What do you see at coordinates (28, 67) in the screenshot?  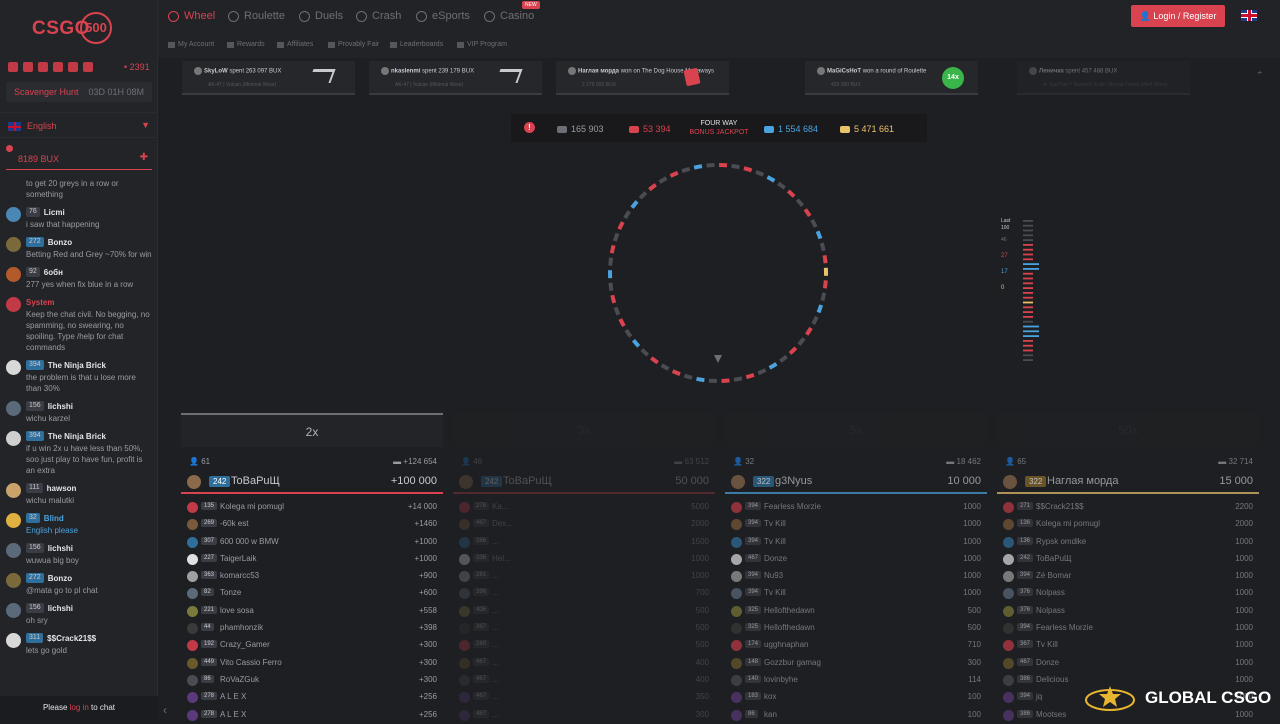 I see `facebook-icon` at bounding box center [28, 67].